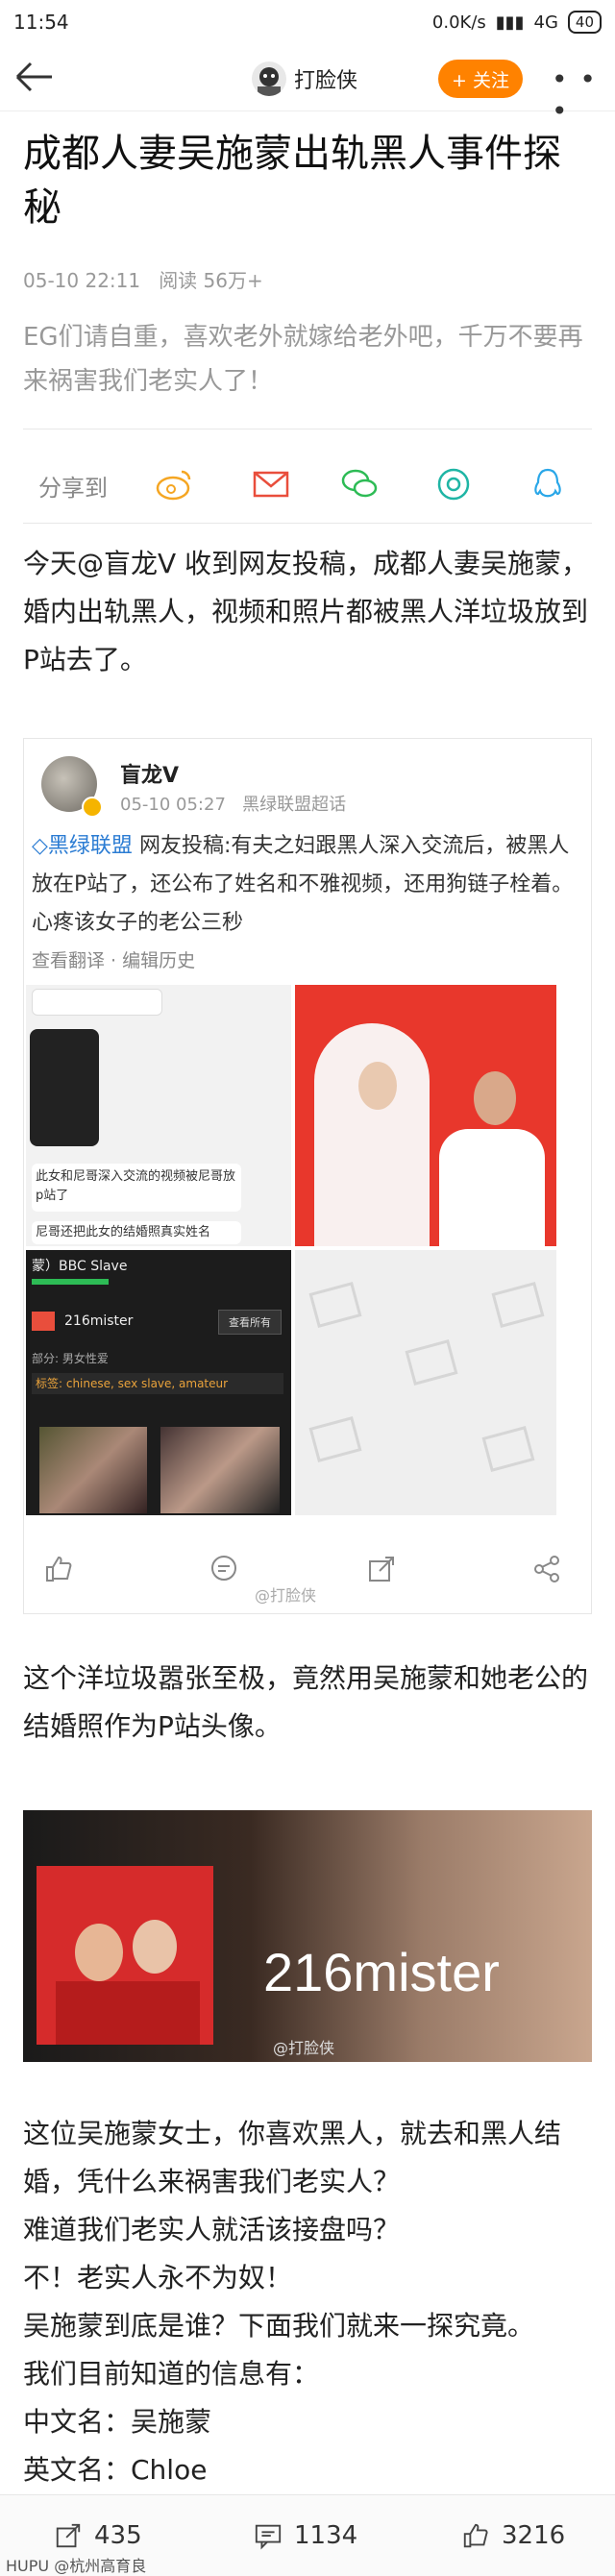  I want to click on chat-bubble: 此女和尼哥深入交流的视频被尼哥放p站了, so click(136, 1188).